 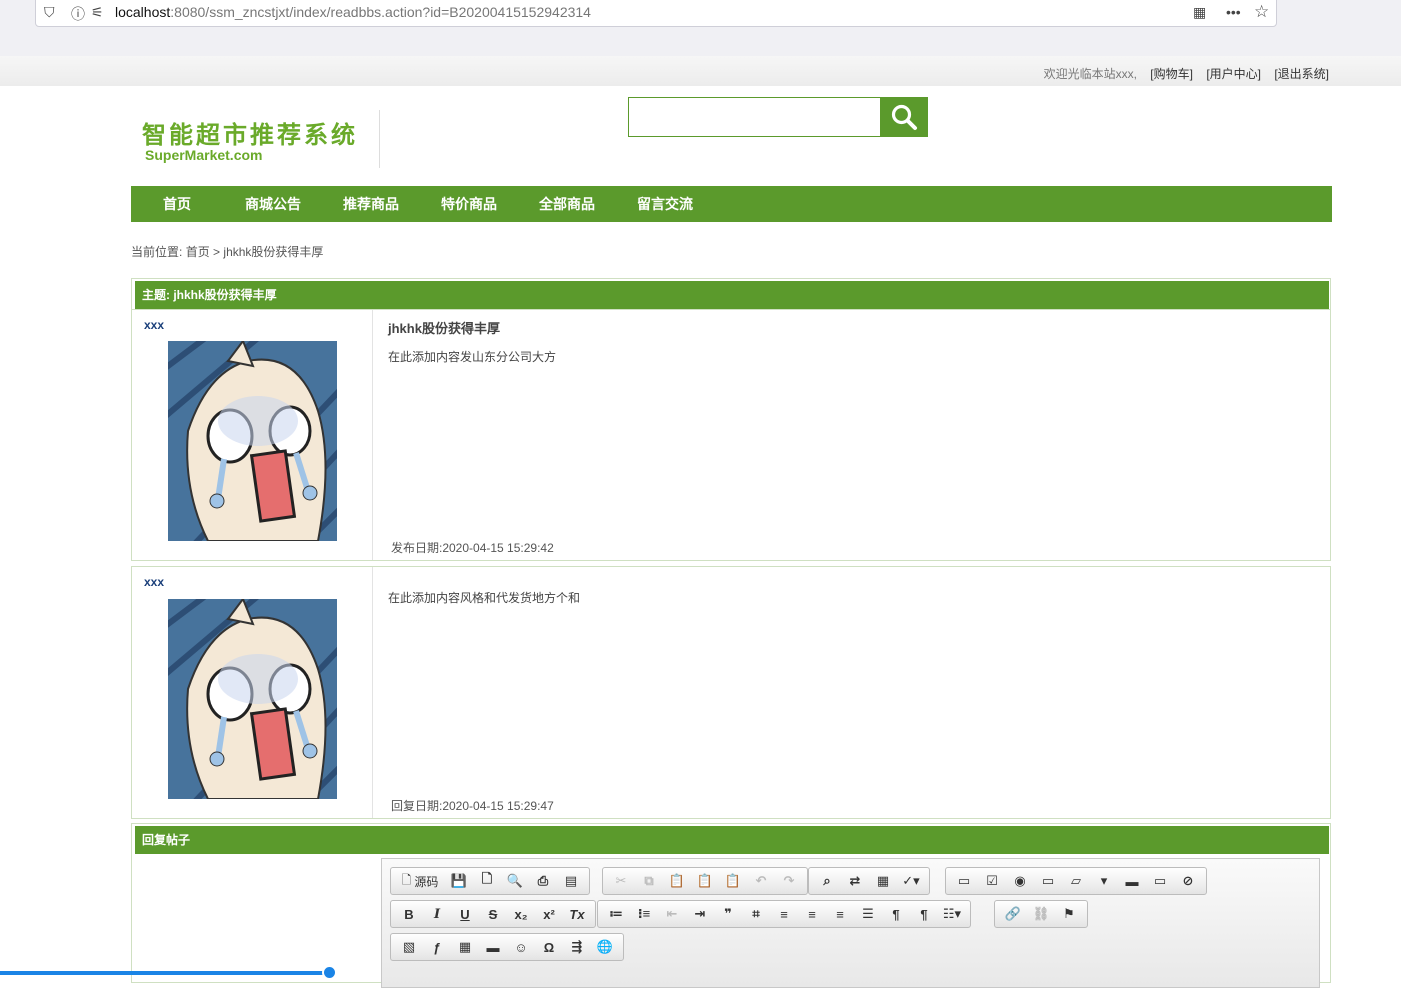 I want to click on table-icon: ▦, so click(x=465, y=947).